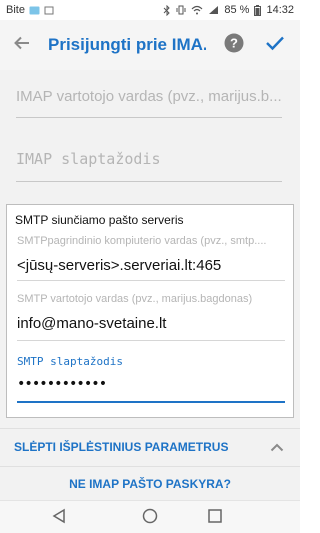 The height and width of the screenshot is (533, 320). I want to click on not-imap-account-link: NE IMAP PAŠTO PASKYRA?, so click(150, 483).